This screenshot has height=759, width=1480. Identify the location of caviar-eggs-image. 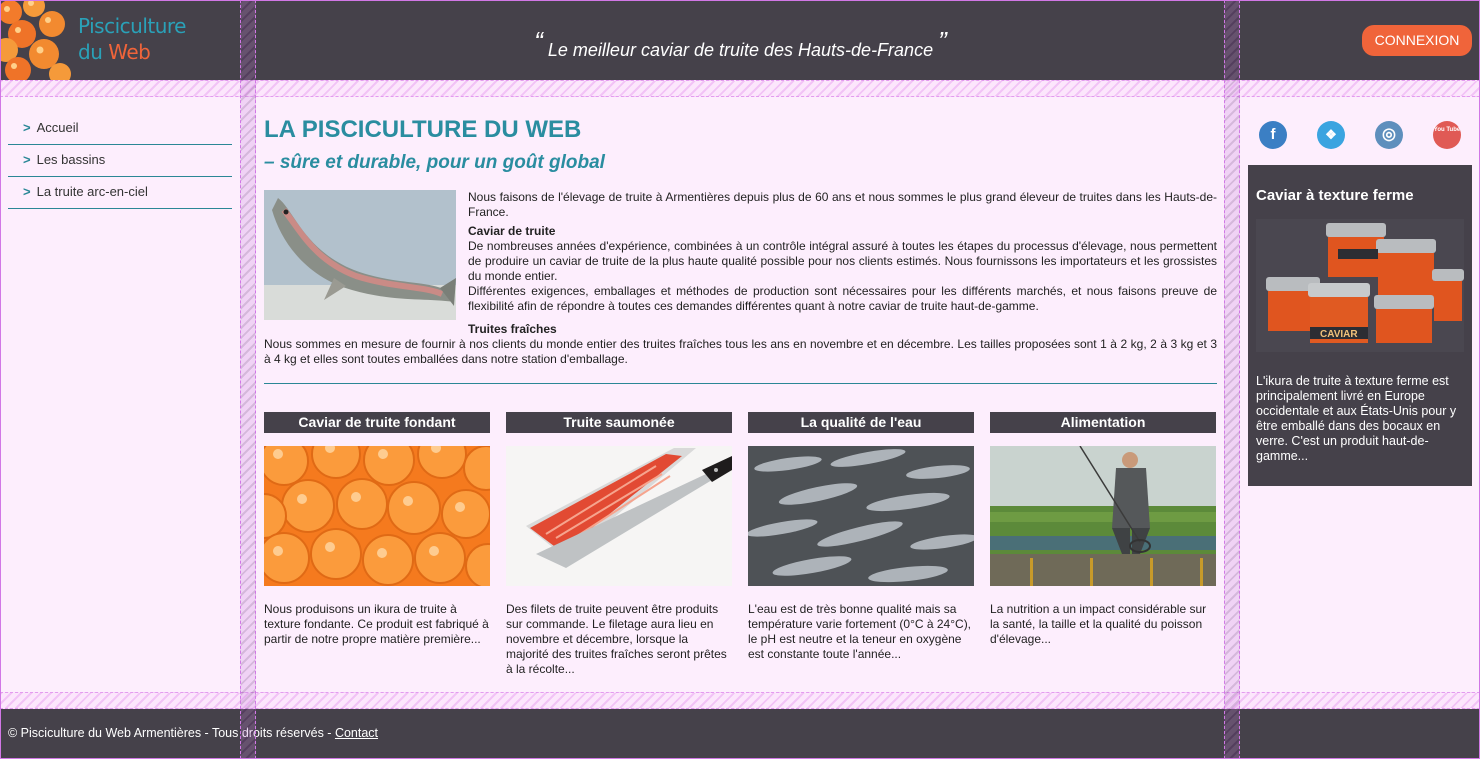
(377, 516).